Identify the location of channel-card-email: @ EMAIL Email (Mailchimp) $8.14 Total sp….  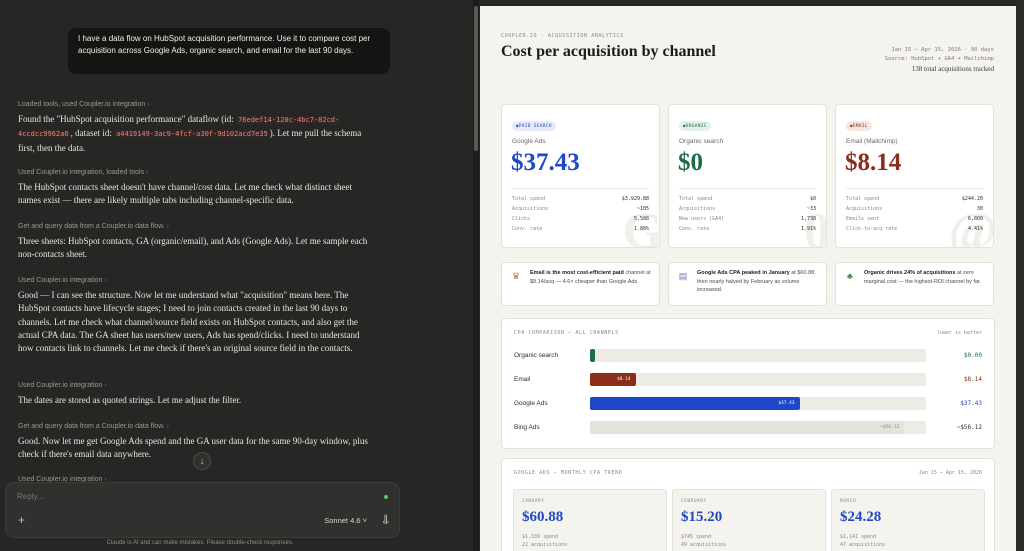
(914, 176).